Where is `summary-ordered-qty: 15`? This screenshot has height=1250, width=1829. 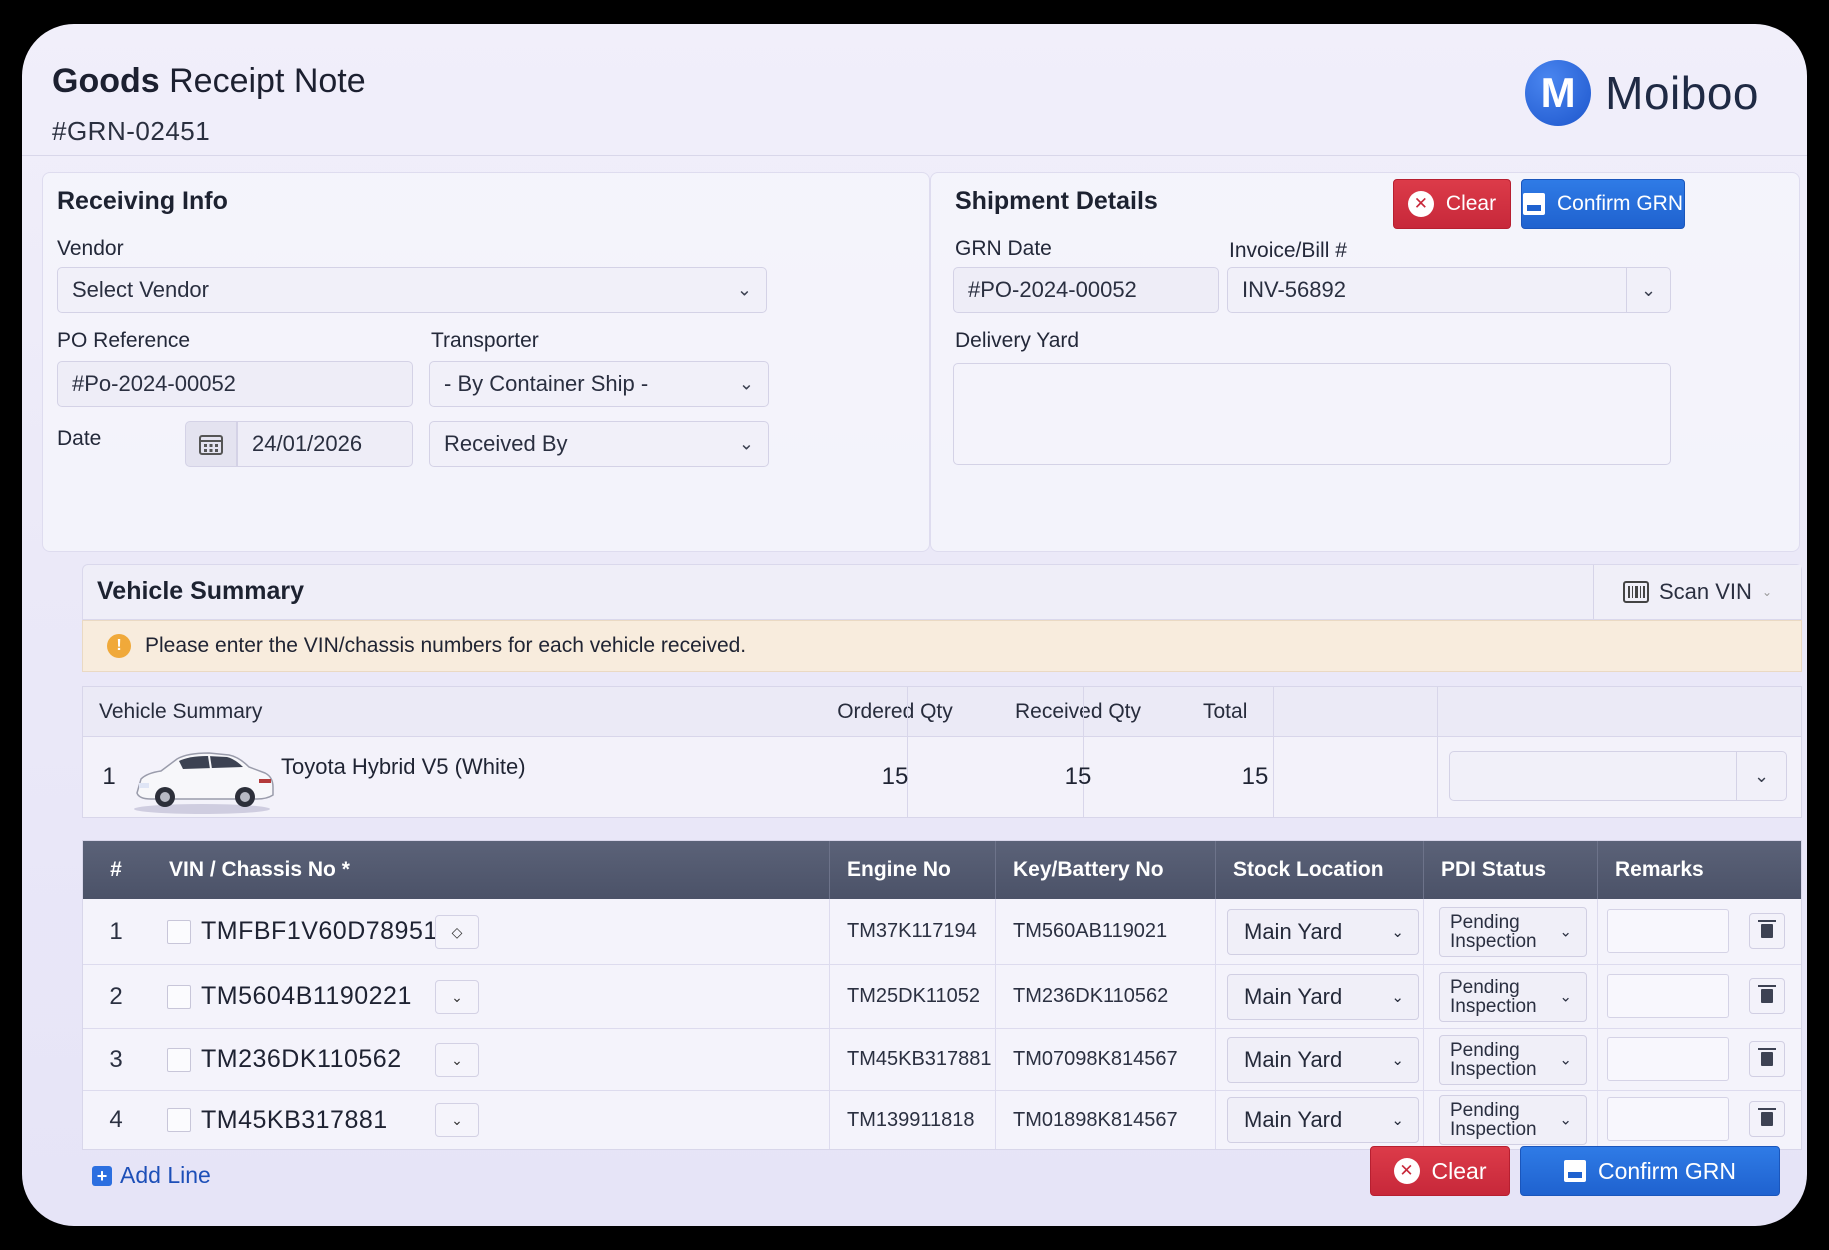 summary-ordered-qty: 15 is located at coordinates (895, 776).